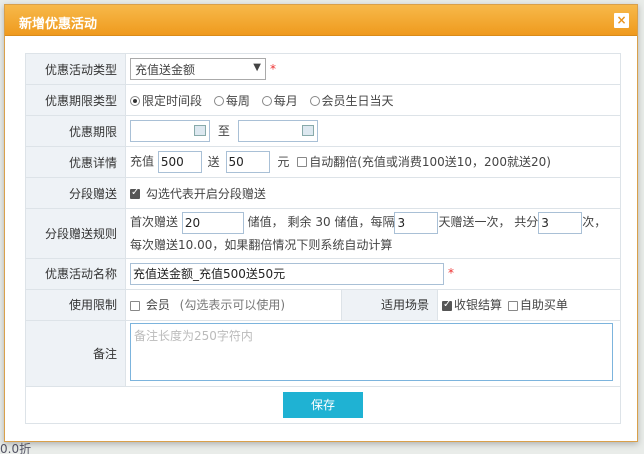 Image resolution: width=644 pixels, height=454 pixels. I want to click on interval-days-input, so click(416, 222).